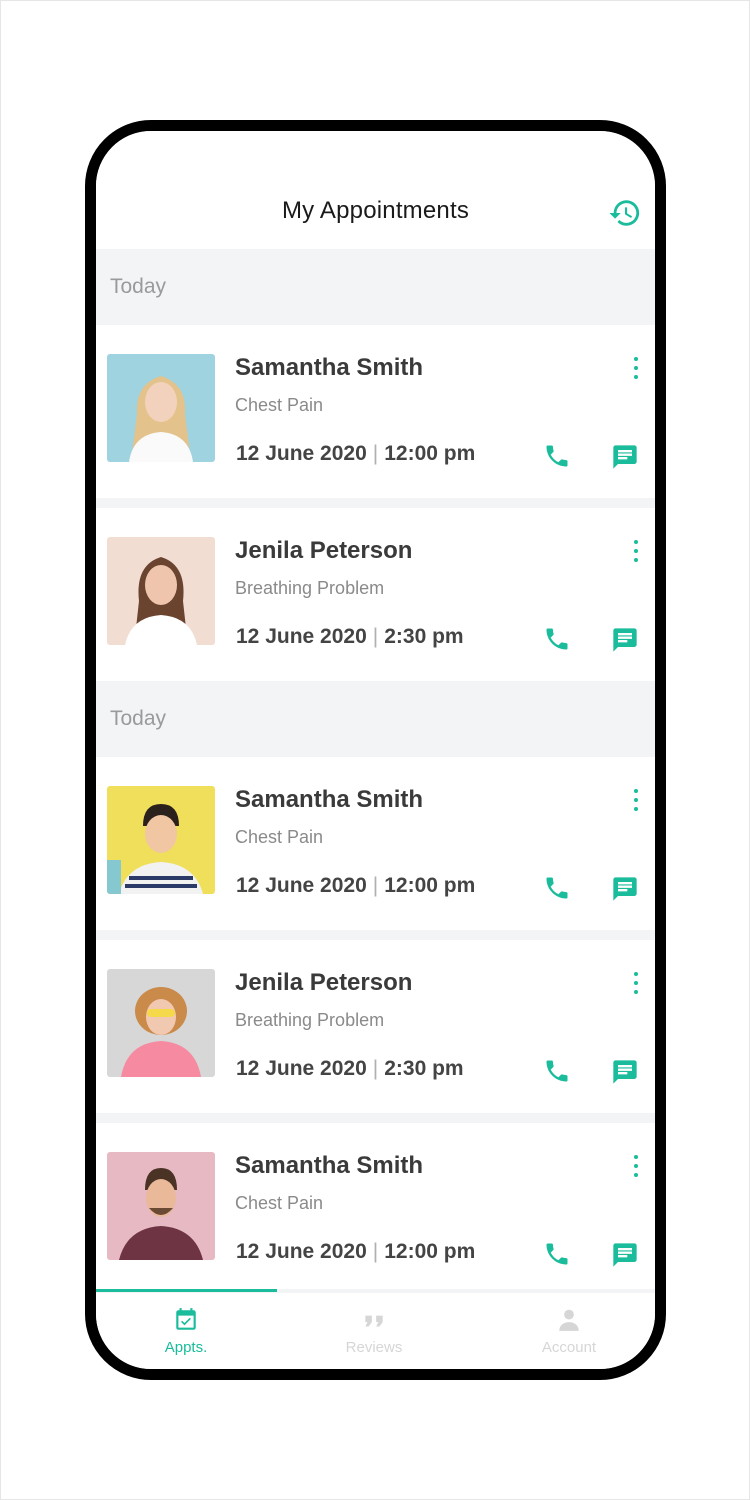 The height and width of the screenshot is (1500, 750). What do you see at coordinates (186, 1290) in the screenshot?
I see `active-tab-indicator` at bounding box center [186, 1290].